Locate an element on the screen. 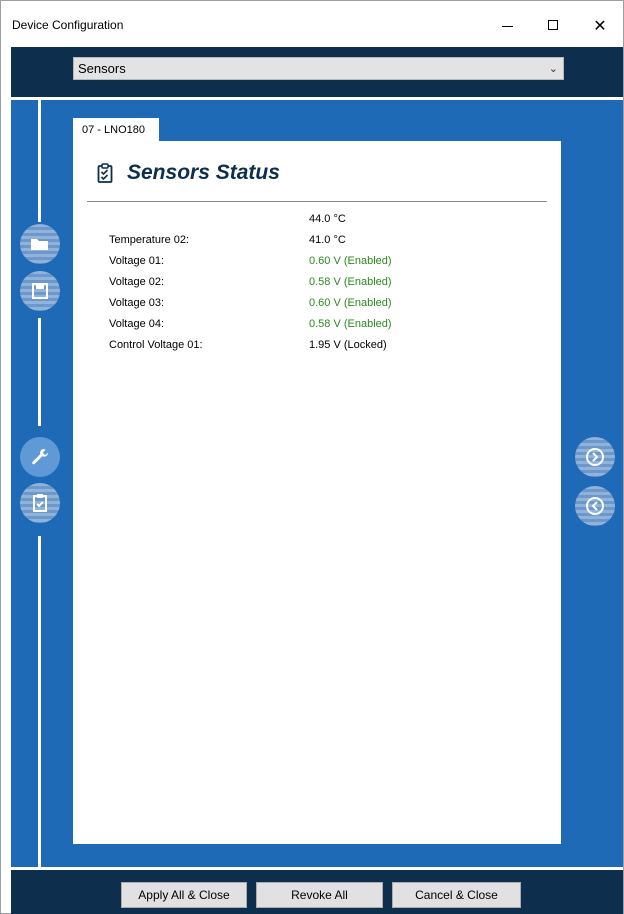 The image size is (624, 914). section-select: Sensors ⌄ is located at coordinates (318, 68).